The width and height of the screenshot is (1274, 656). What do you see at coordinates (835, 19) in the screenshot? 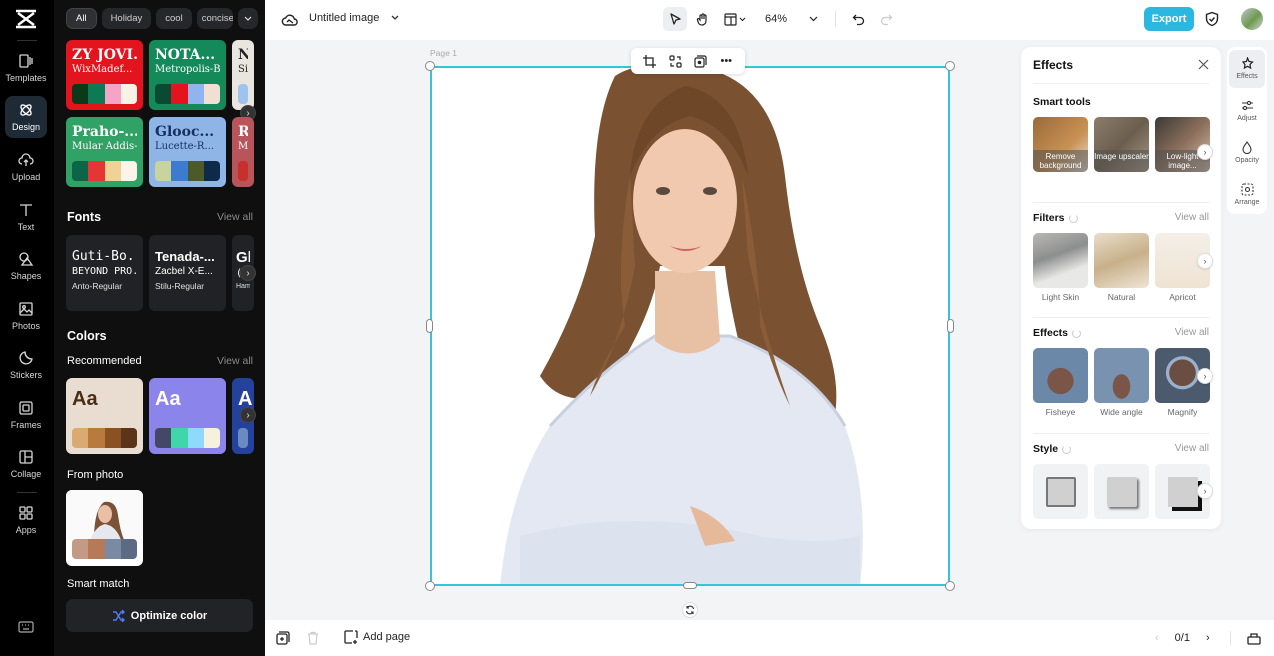
I see `toolbar-divider` at bounding box center [835, 19].